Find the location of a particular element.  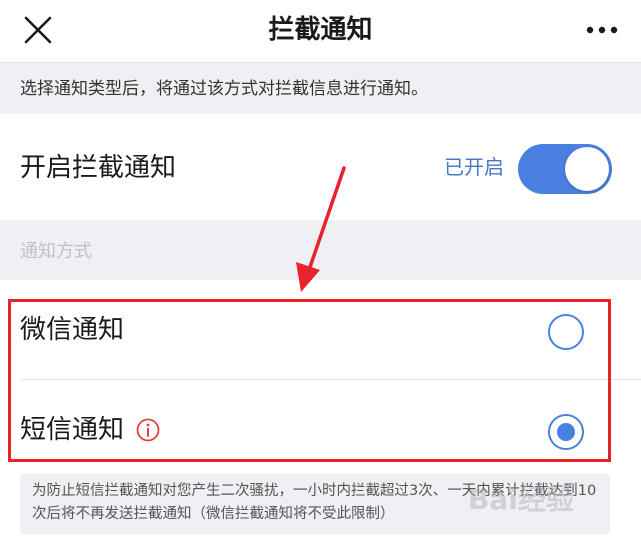

divider is located at coordinates (330, 379).